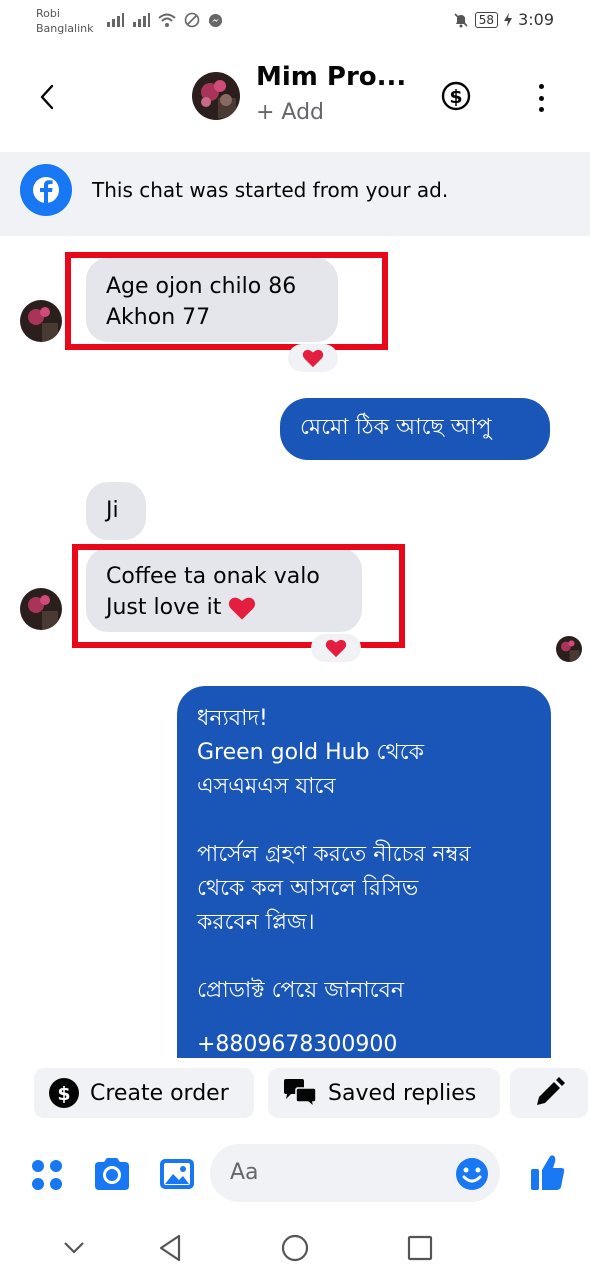 The width and height of the screenshot is (590, 1280). I want to click on carrier-label: Robi Banglalink, so click(65, 21).